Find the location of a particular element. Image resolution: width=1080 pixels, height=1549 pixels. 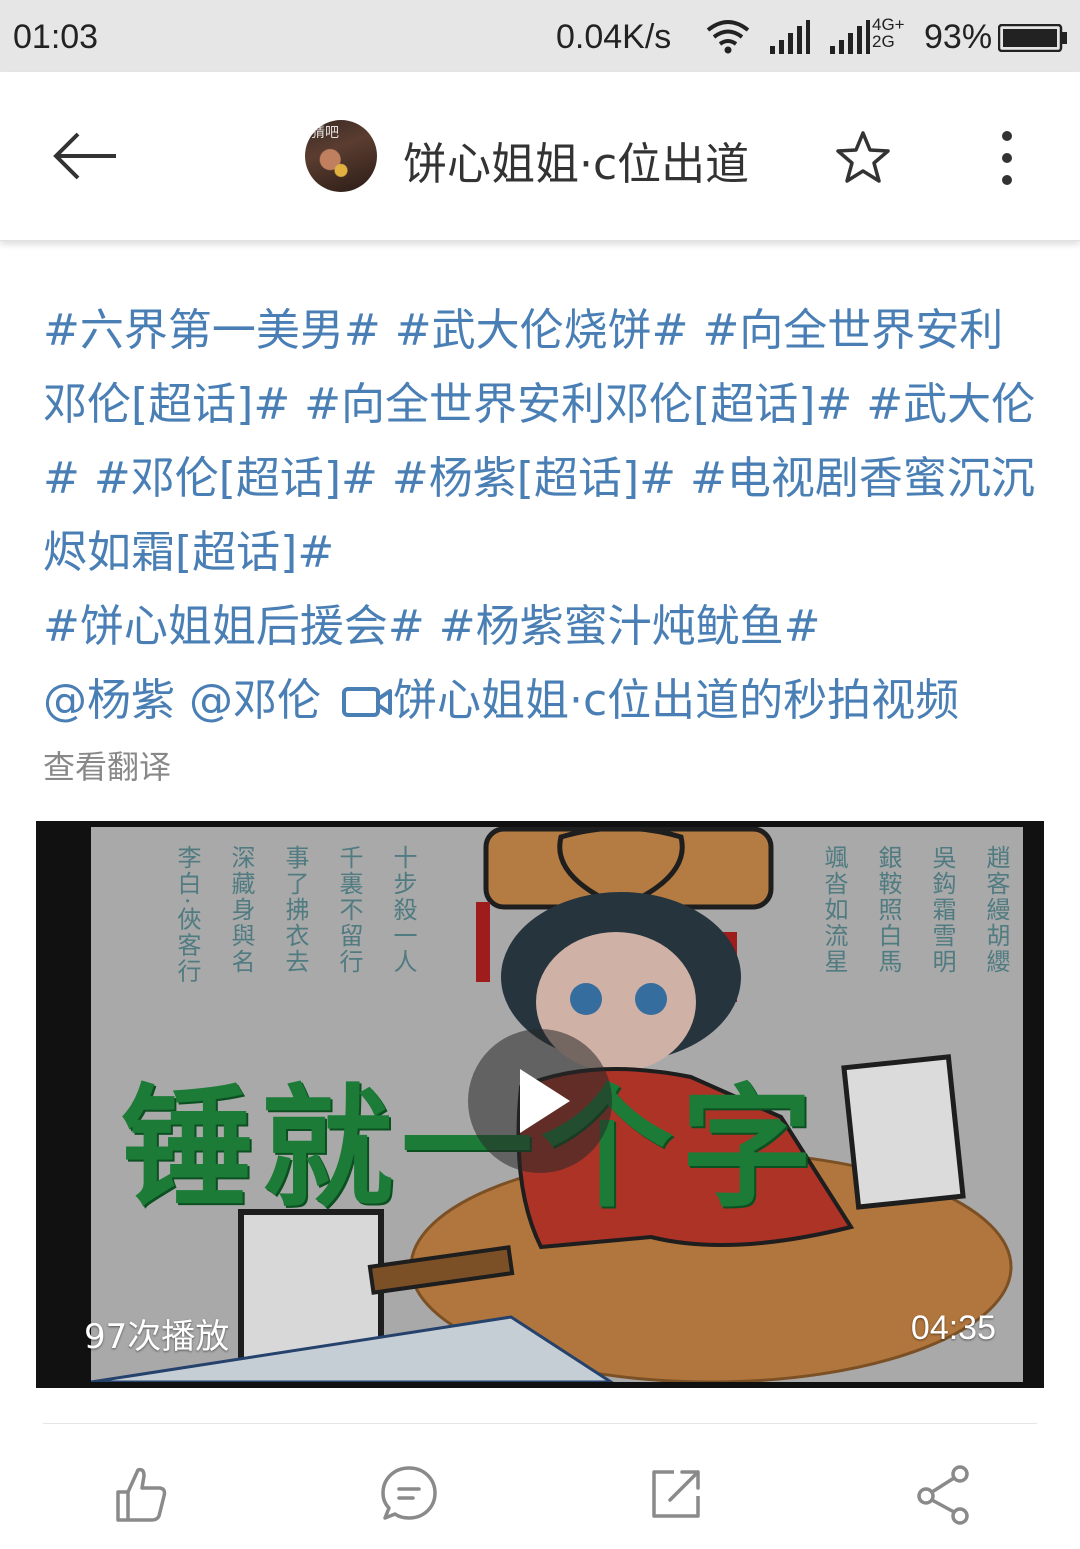

page-title: 饼心姐姐·c位出道 is located at coordinates (576, 160).